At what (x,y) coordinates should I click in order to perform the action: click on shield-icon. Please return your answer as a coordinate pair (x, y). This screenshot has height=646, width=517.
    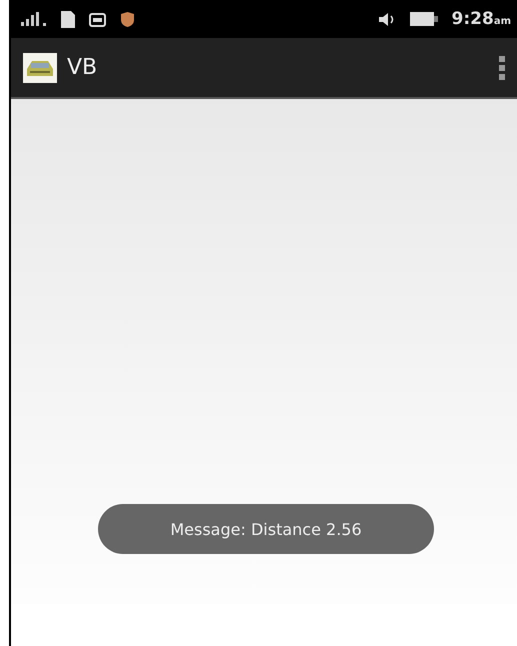
    Looking at the image, I should click on (127, 19).